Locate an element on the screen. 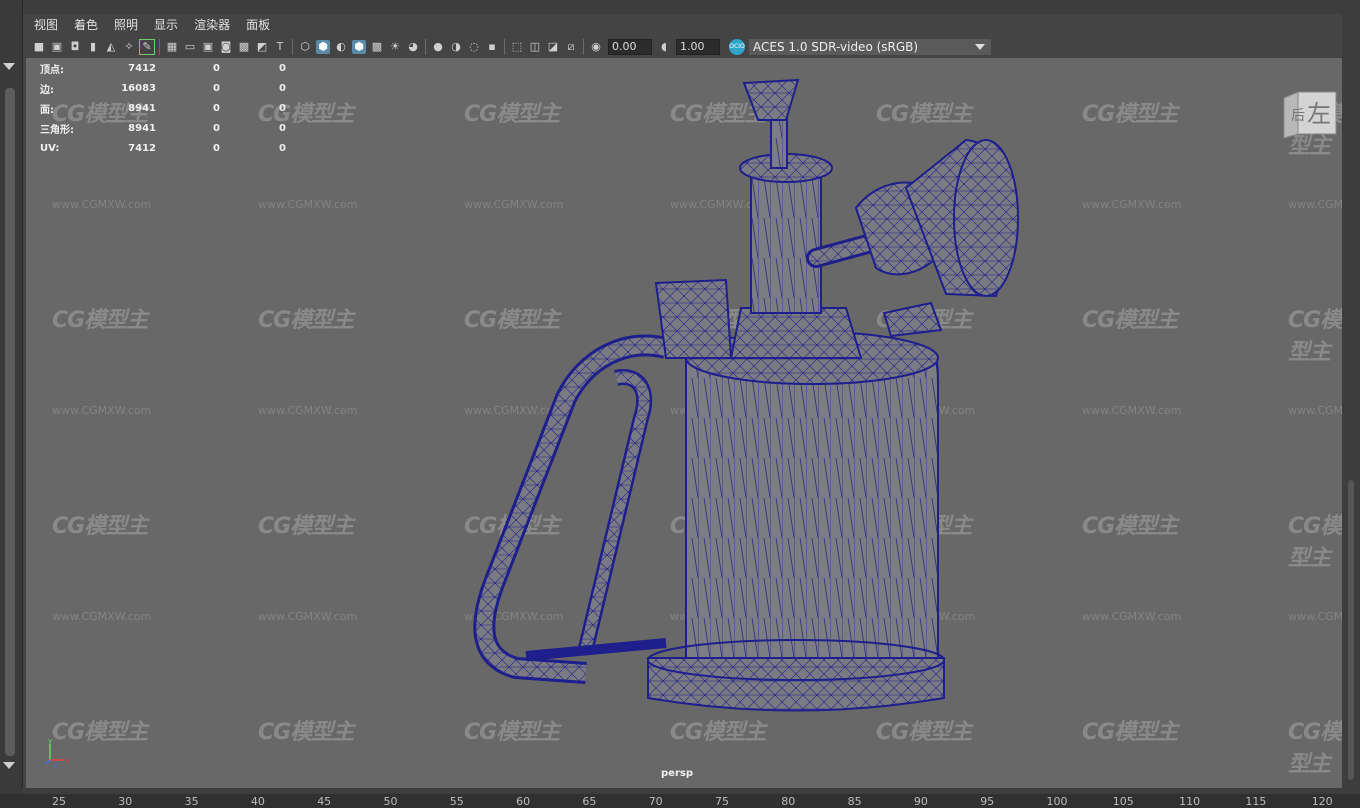 The width and height of the screenshot is (1360, 808). hud-label: 面: is located at coordinates (47, 110).